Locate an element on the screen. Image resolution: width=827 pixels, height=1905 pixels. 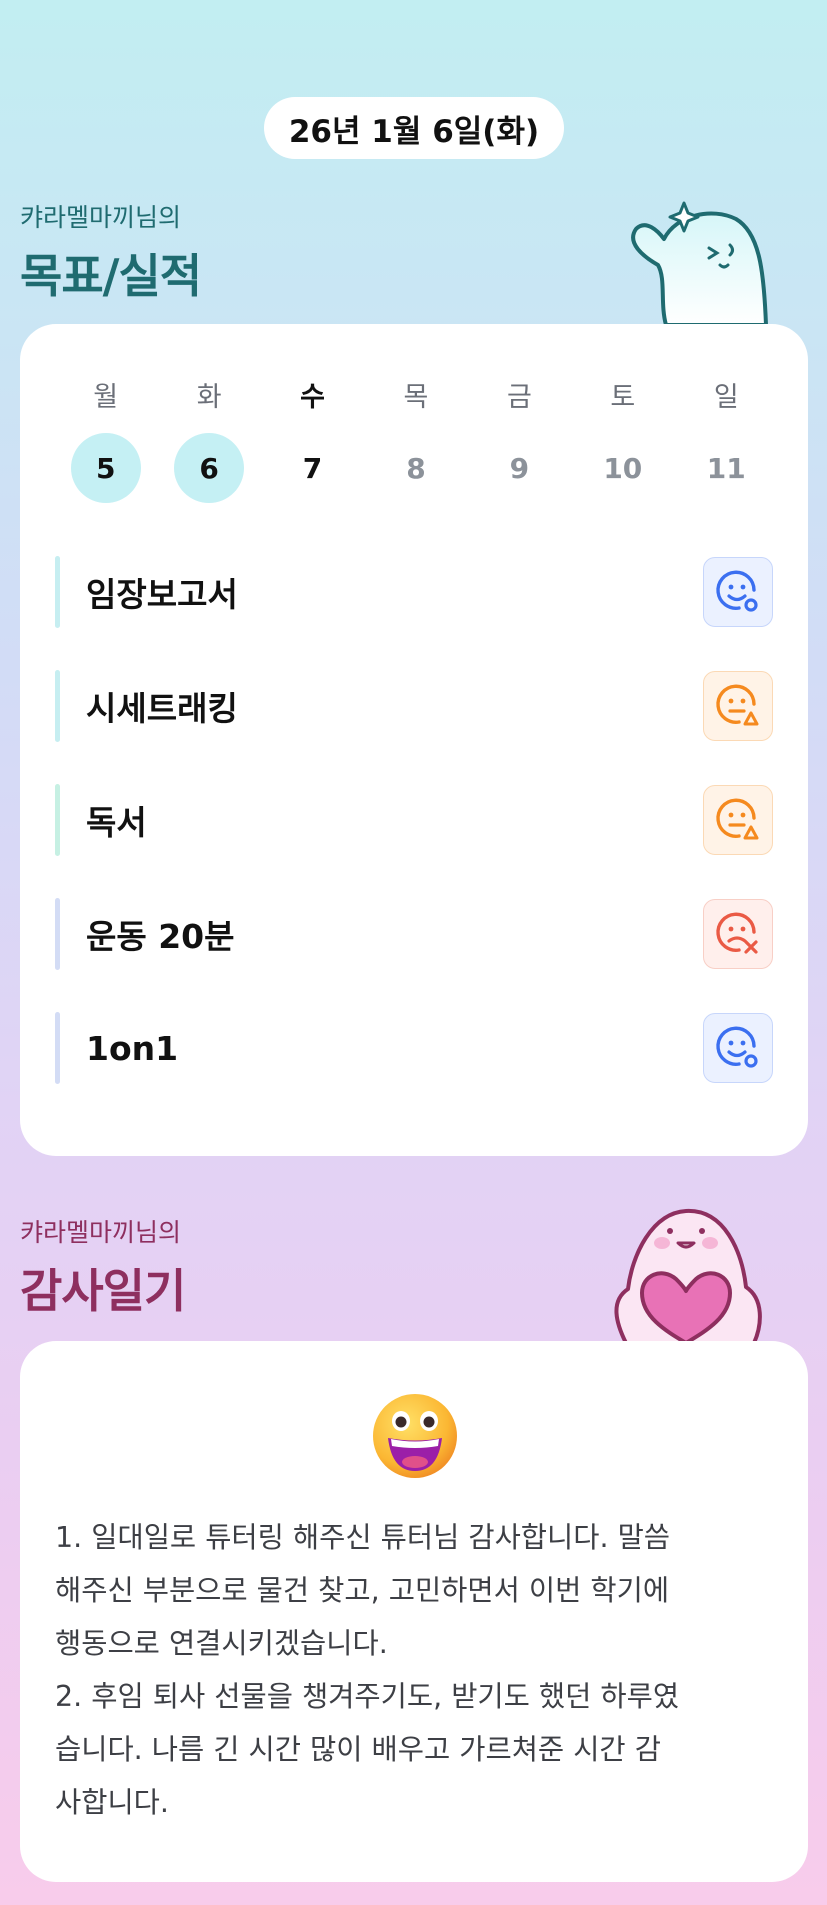
date-7: 7 is located at coordinates (313, 468).